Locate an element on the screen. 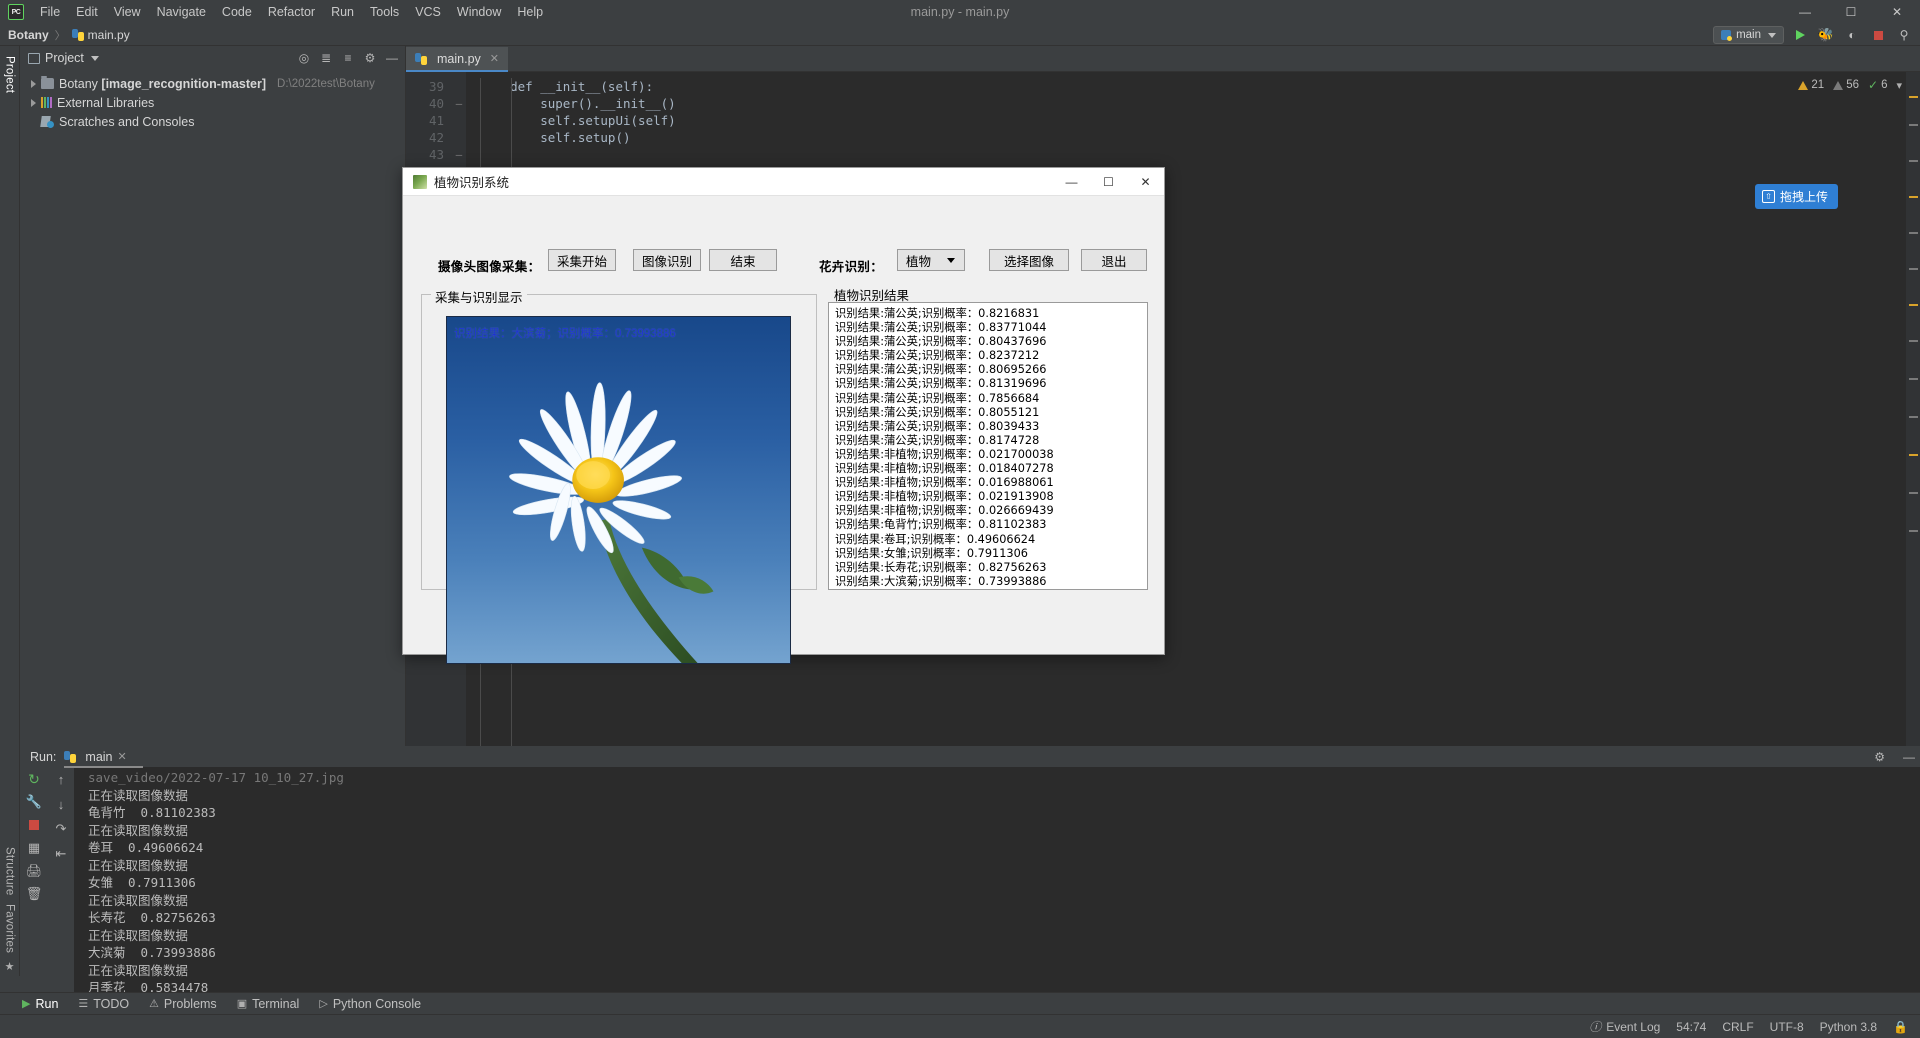  run-tab-main: main ✕ is located at coordinates (104, 758).